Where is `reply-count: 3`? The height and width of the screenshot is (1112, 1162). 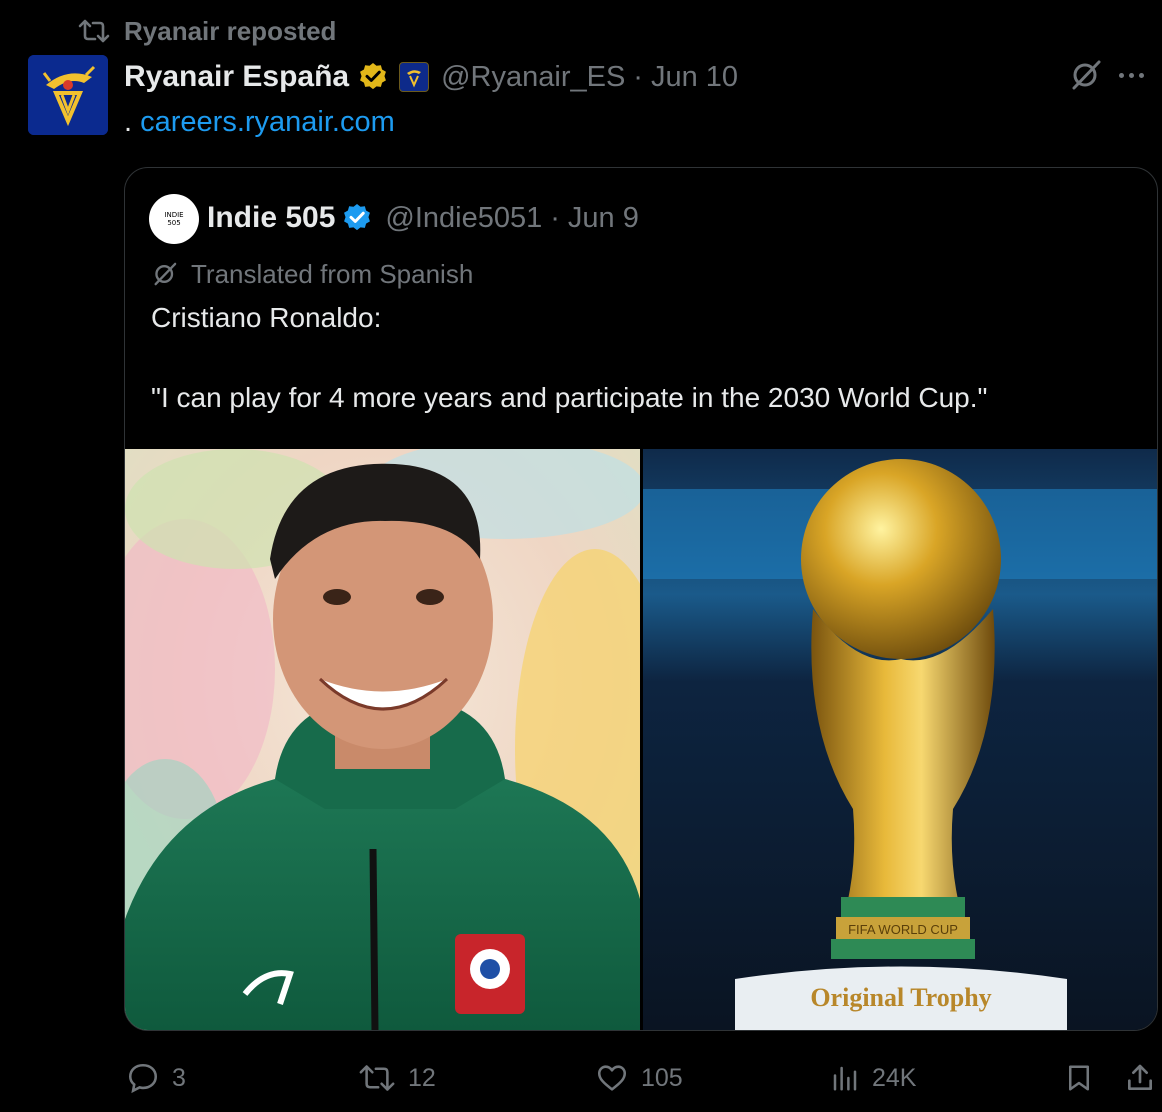
reply-count: 3 is located at coordinates (179, 1077).